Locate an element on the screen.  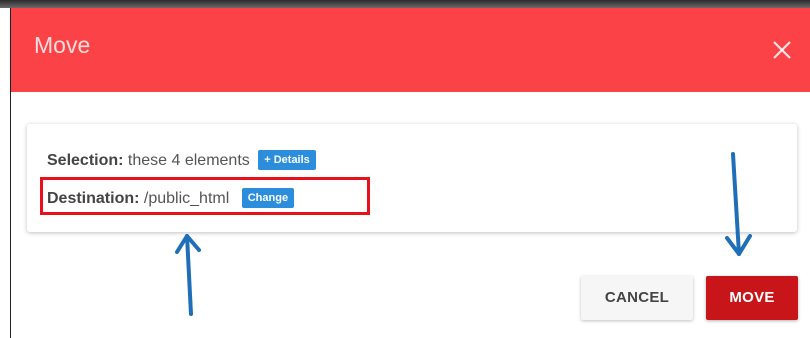
selection-row: Selection: these 4 elements + Details is located at coordinates (181, 160).